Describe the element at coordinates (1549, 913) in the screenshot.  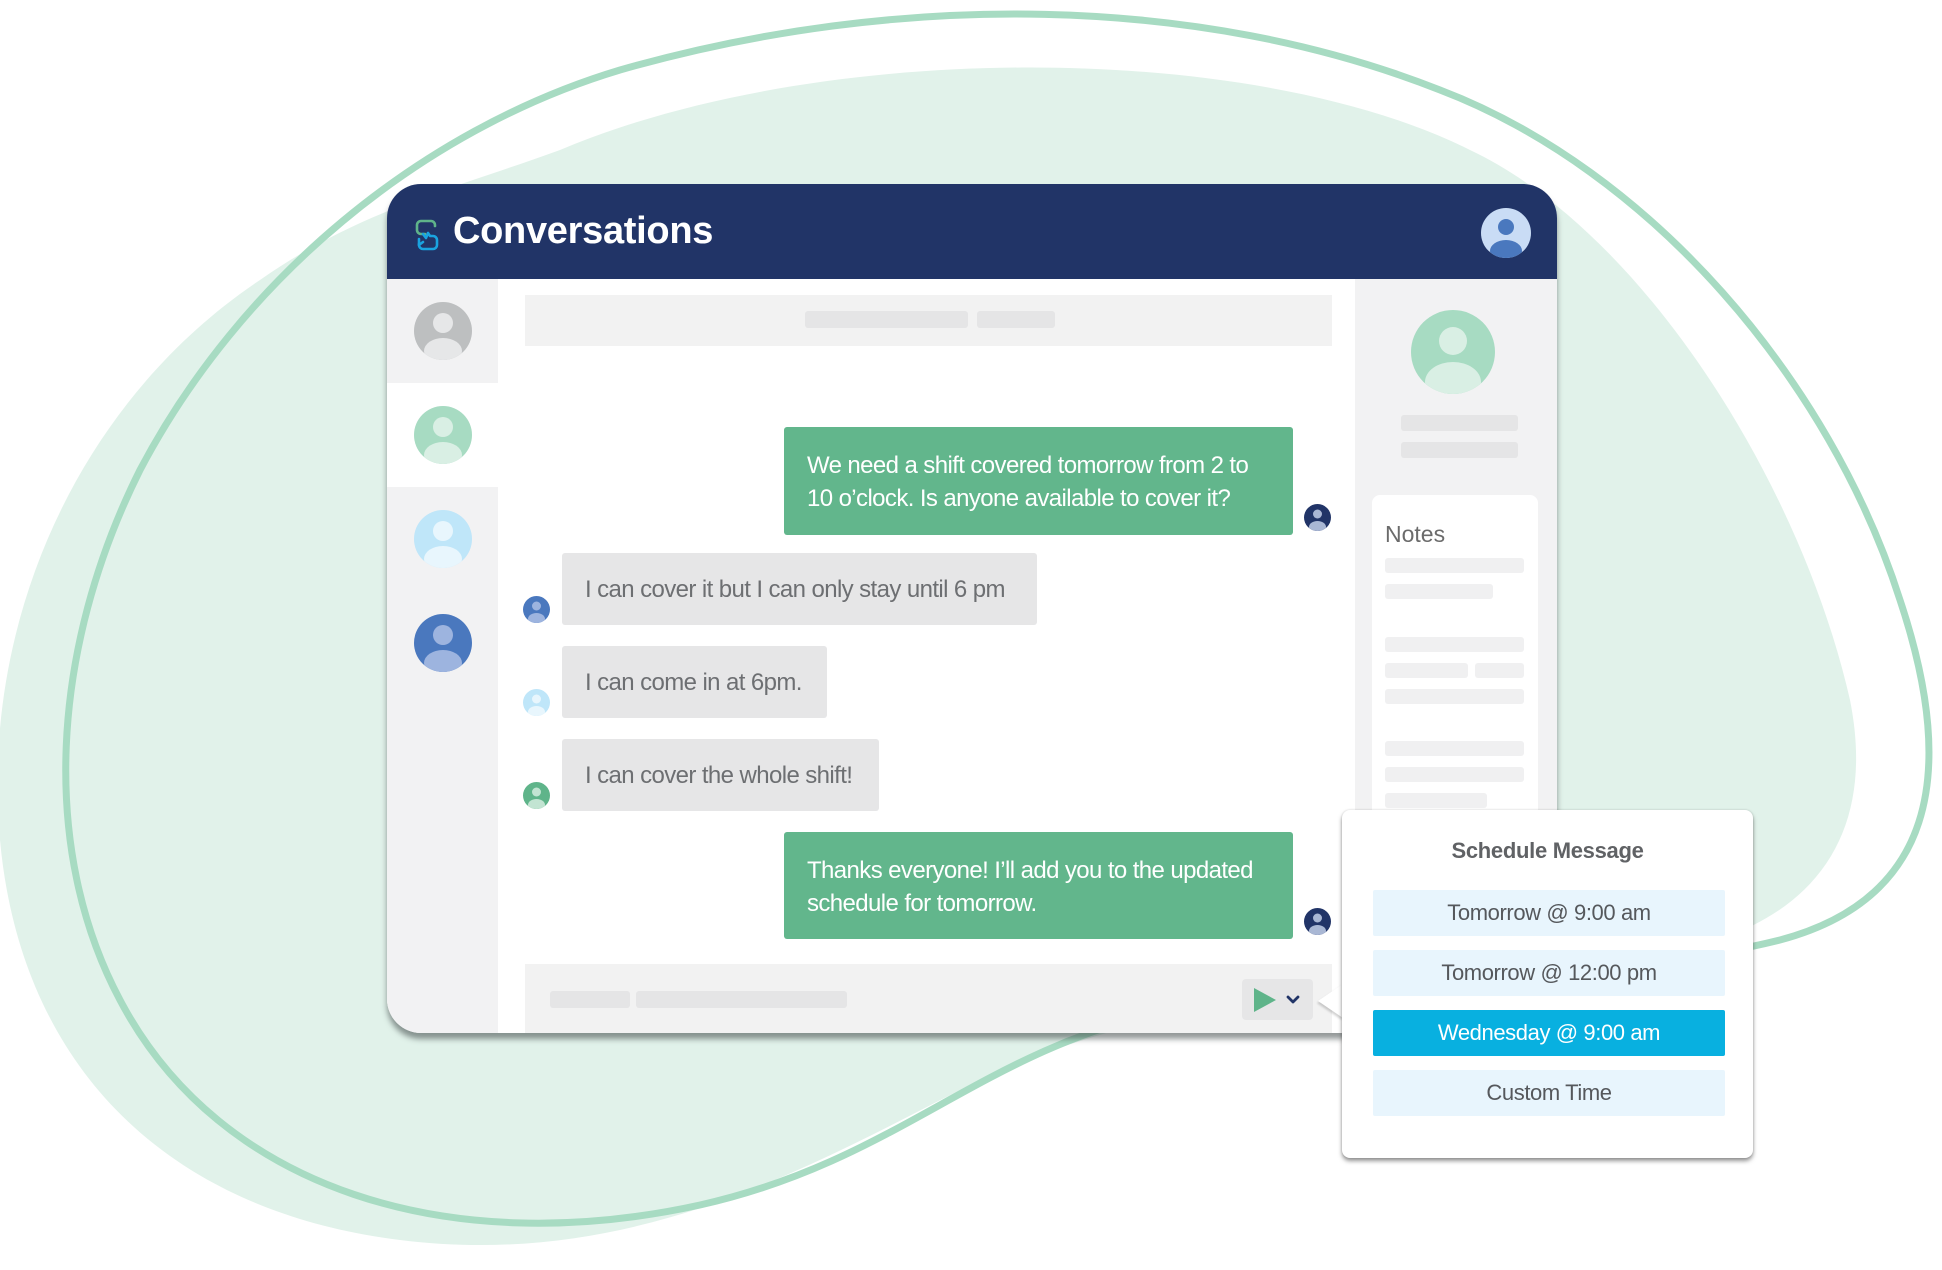
I see `schedule-option-tomorrow-9am: Tomorrow @ 9:00 am` at that location.